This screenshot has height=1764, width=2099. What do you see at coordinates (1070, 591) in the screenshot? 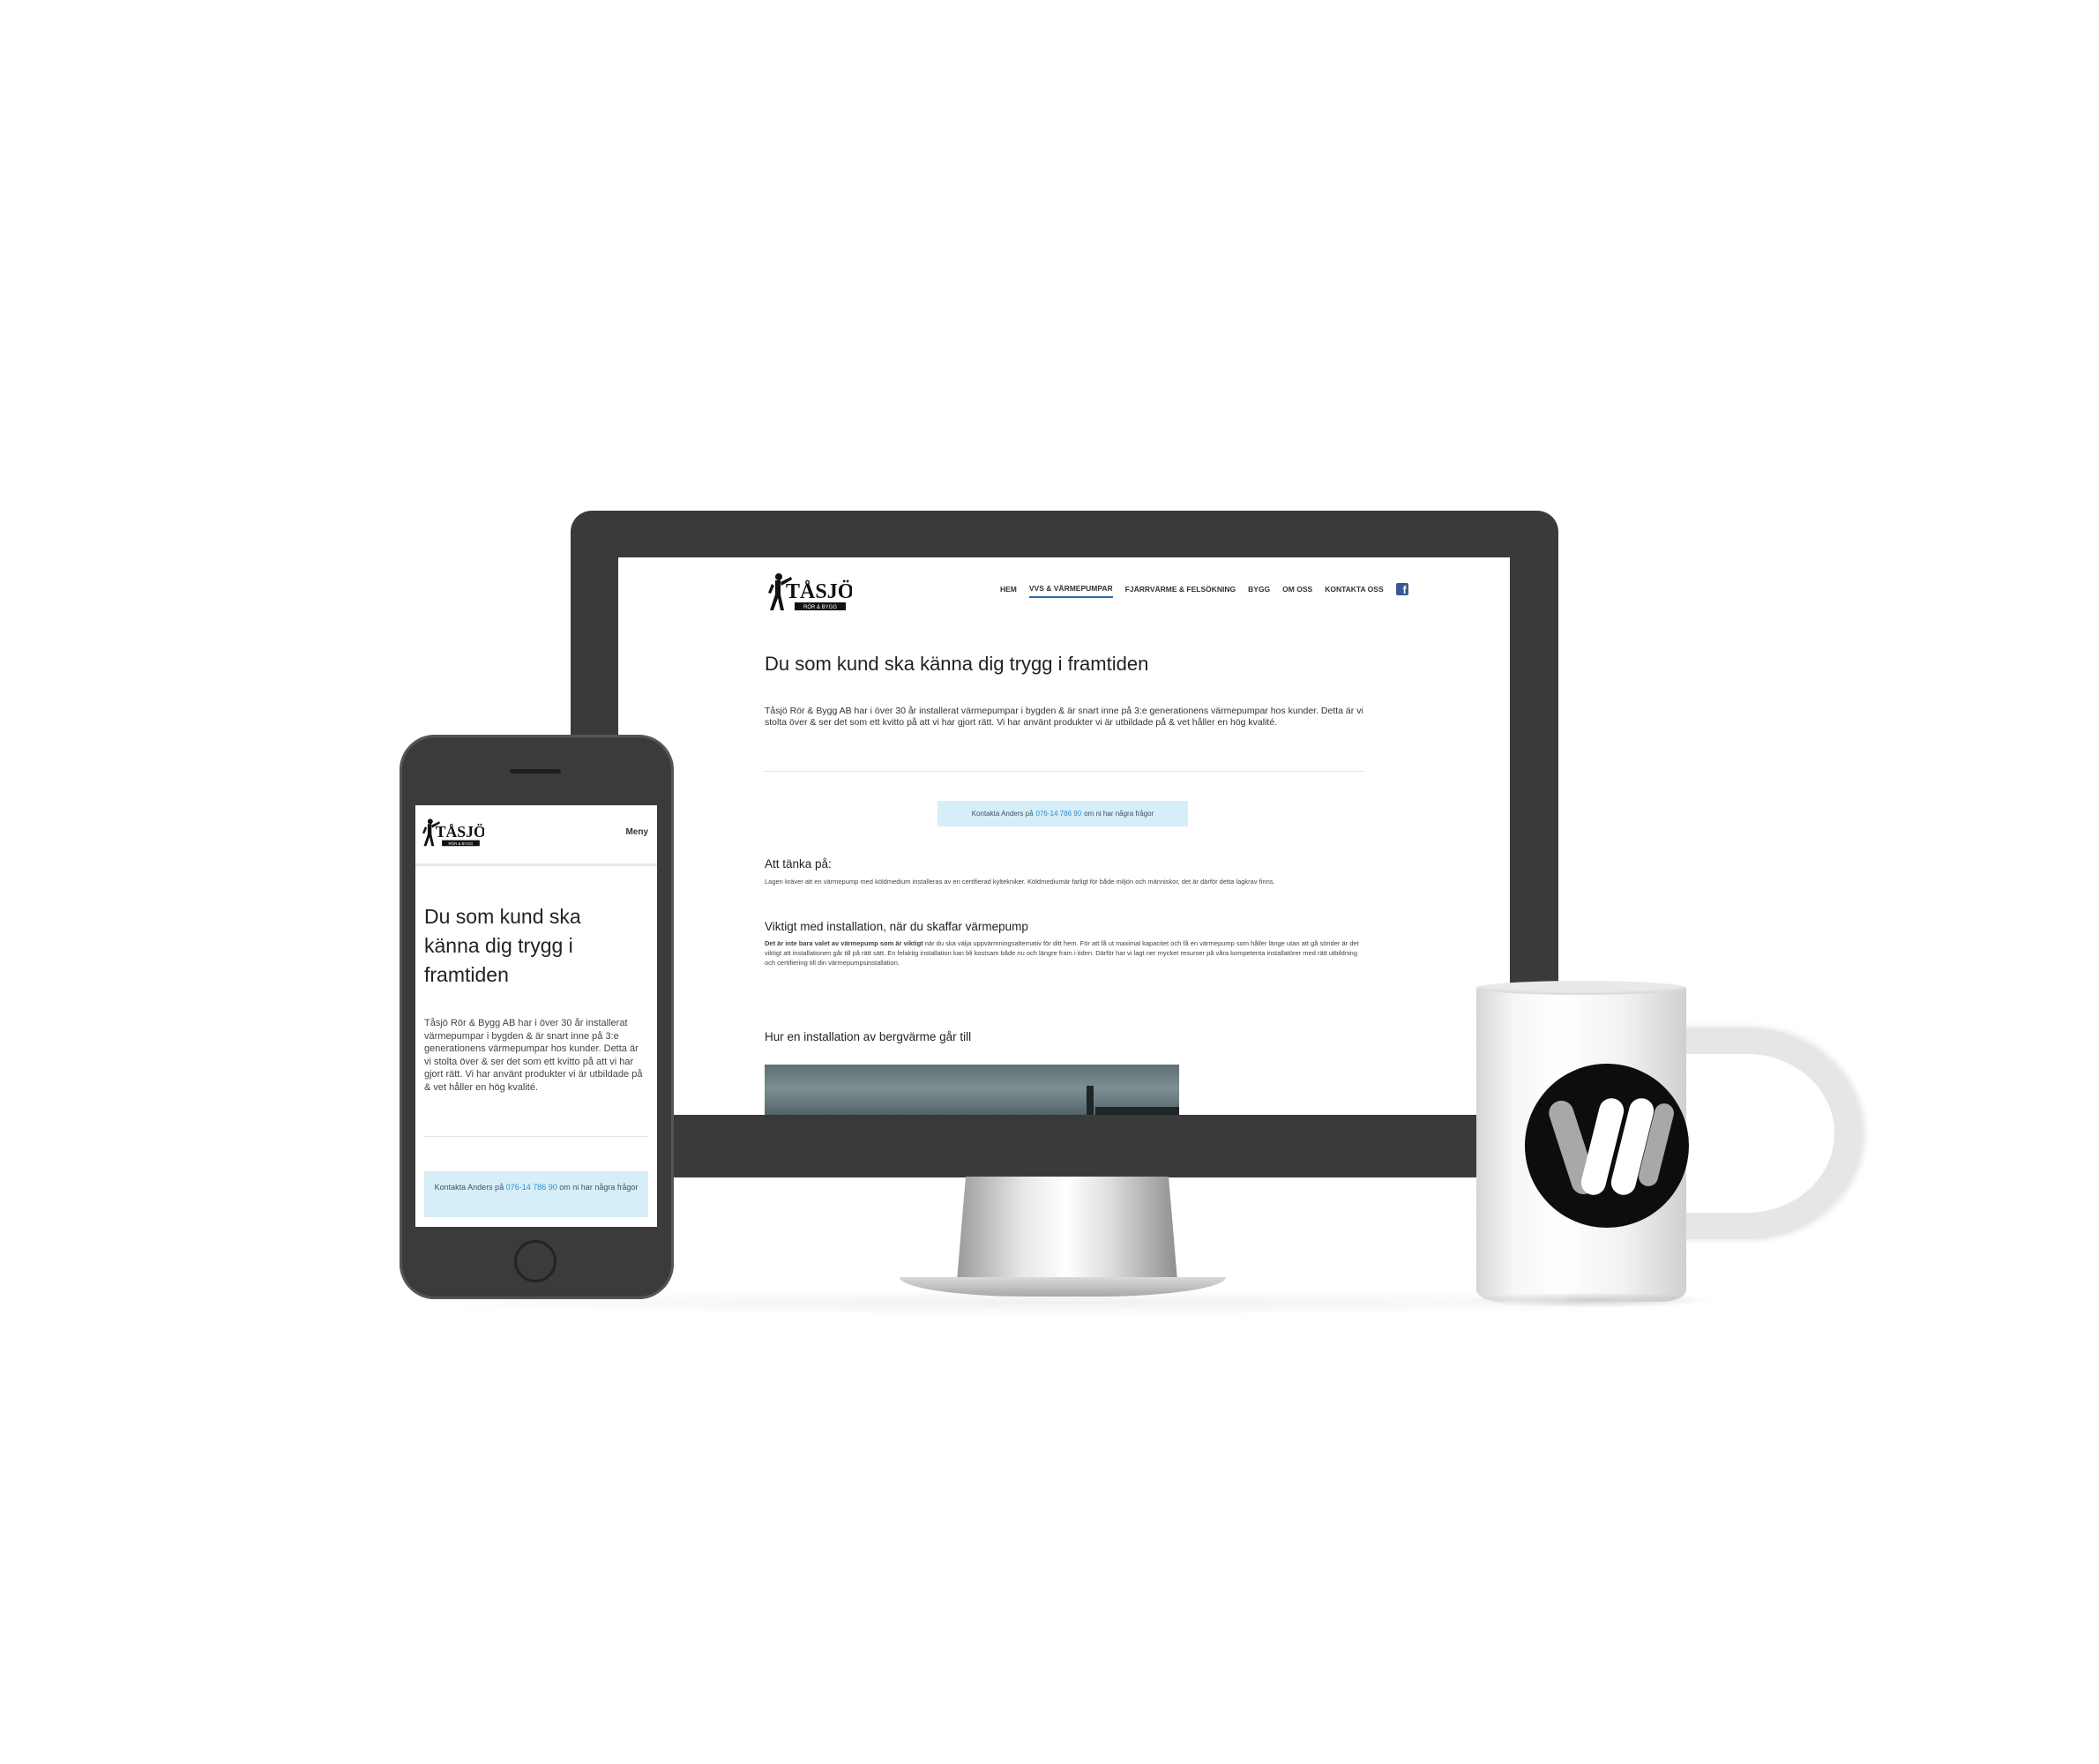
I see `nav-item-vvs-varmepumpar: VVS & VÄRMEPUMPAR` at bounding box center [1070, 591].